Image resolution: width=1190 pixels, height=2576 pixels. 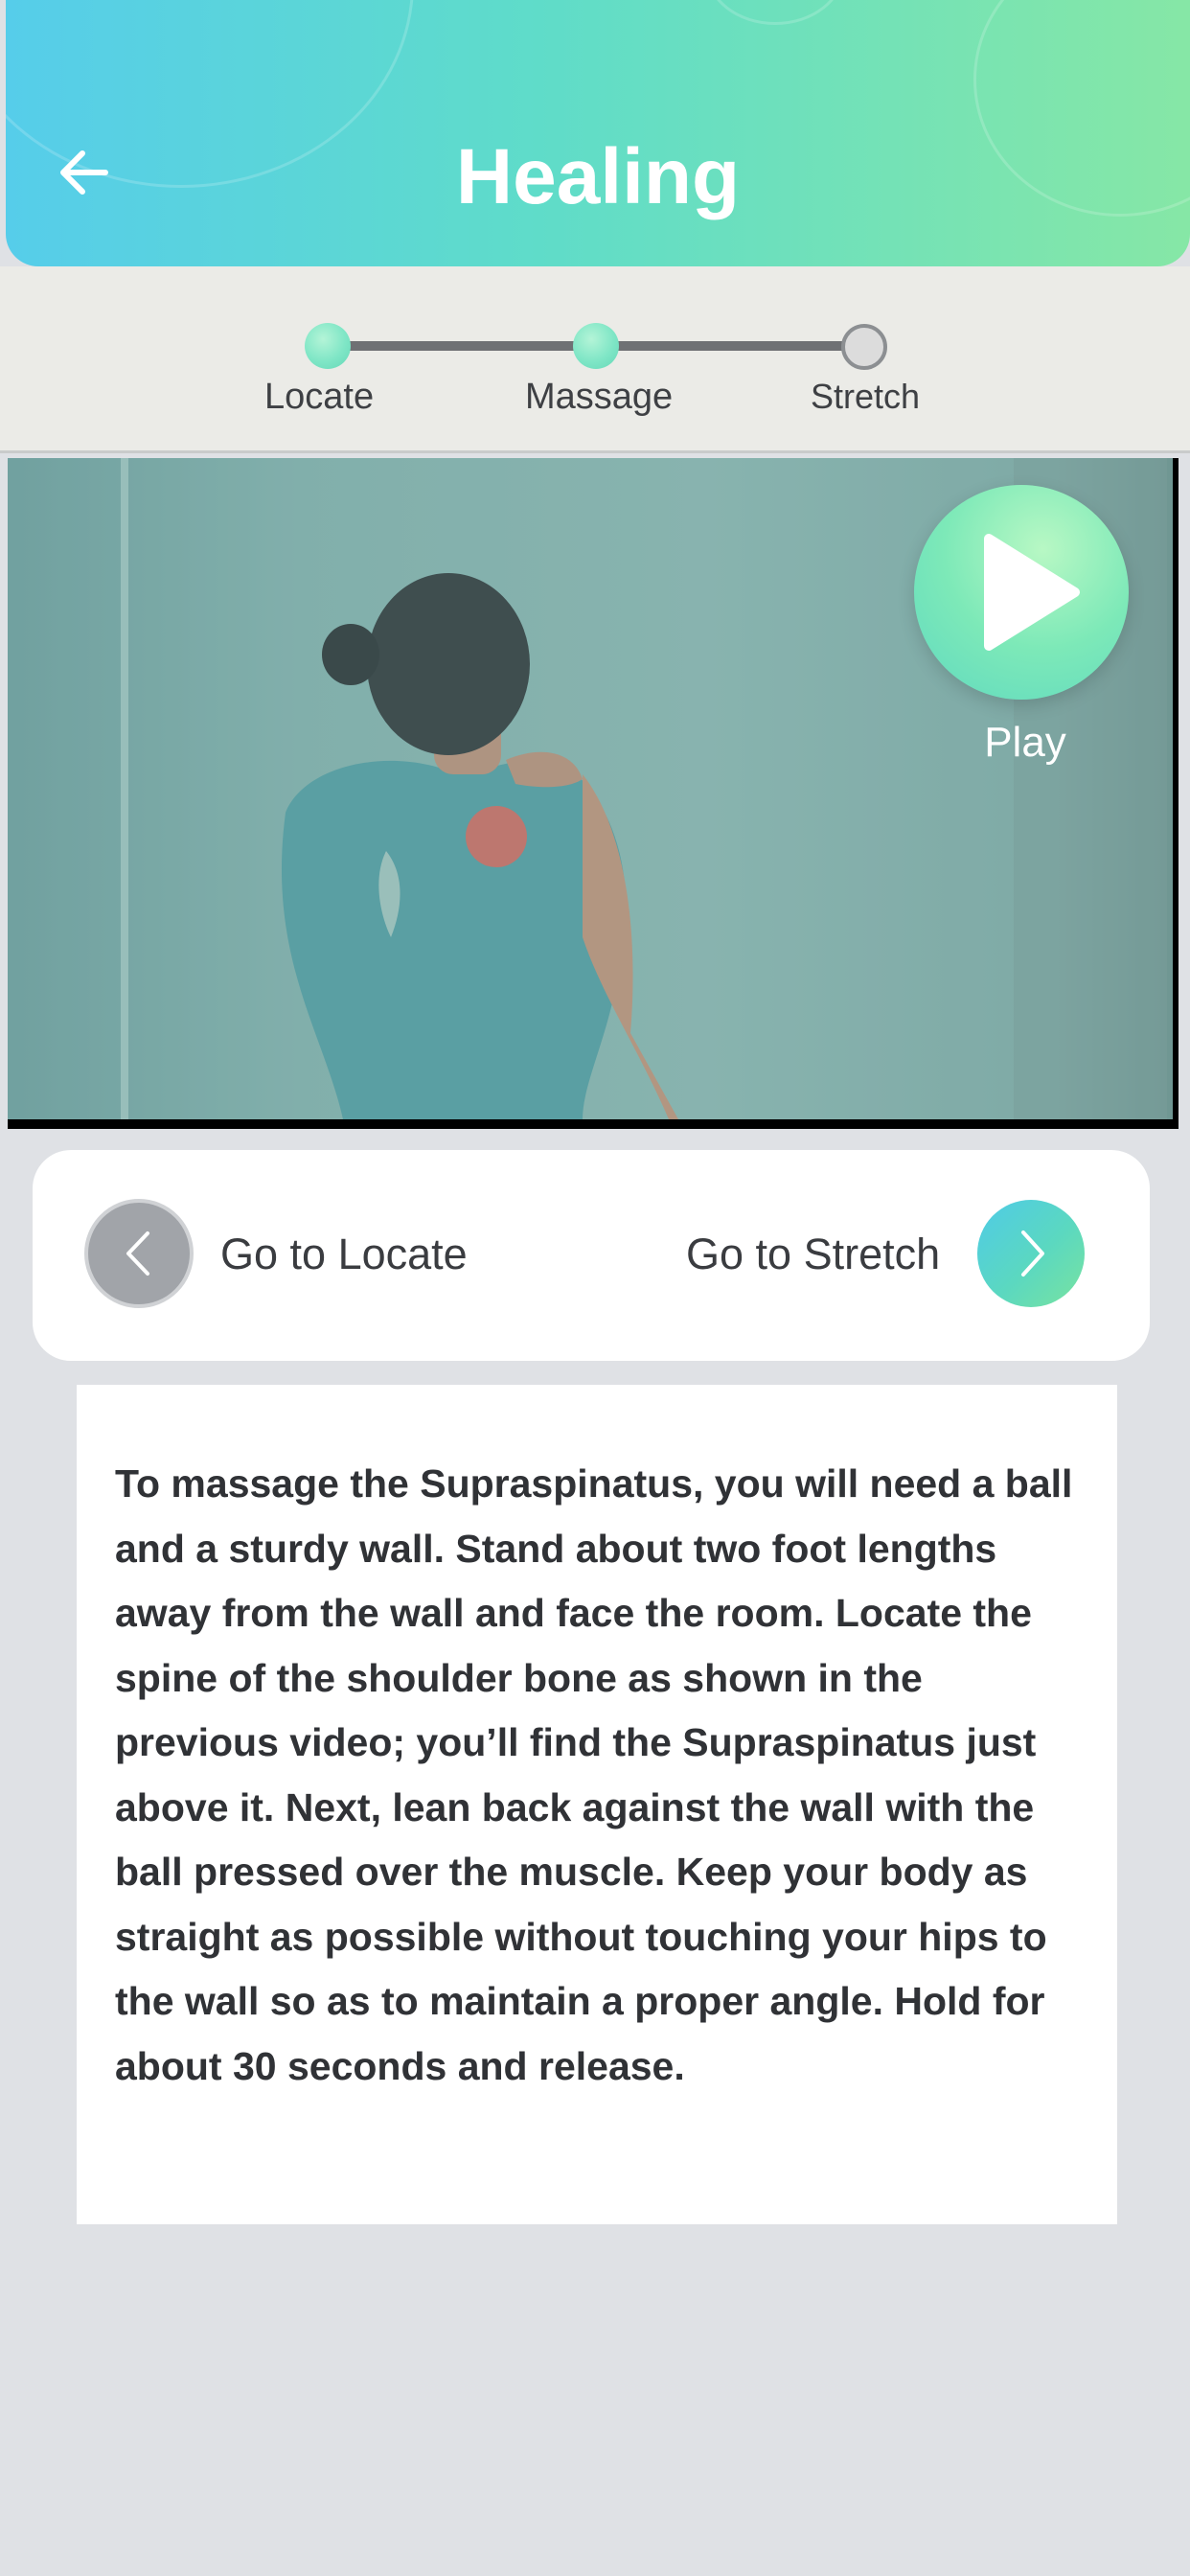 What do you see at coordinates (813, 1254) in the screenshot?
I see `go-to-stretch-label: Go to Stretch` at bounding box center [813, 1254].